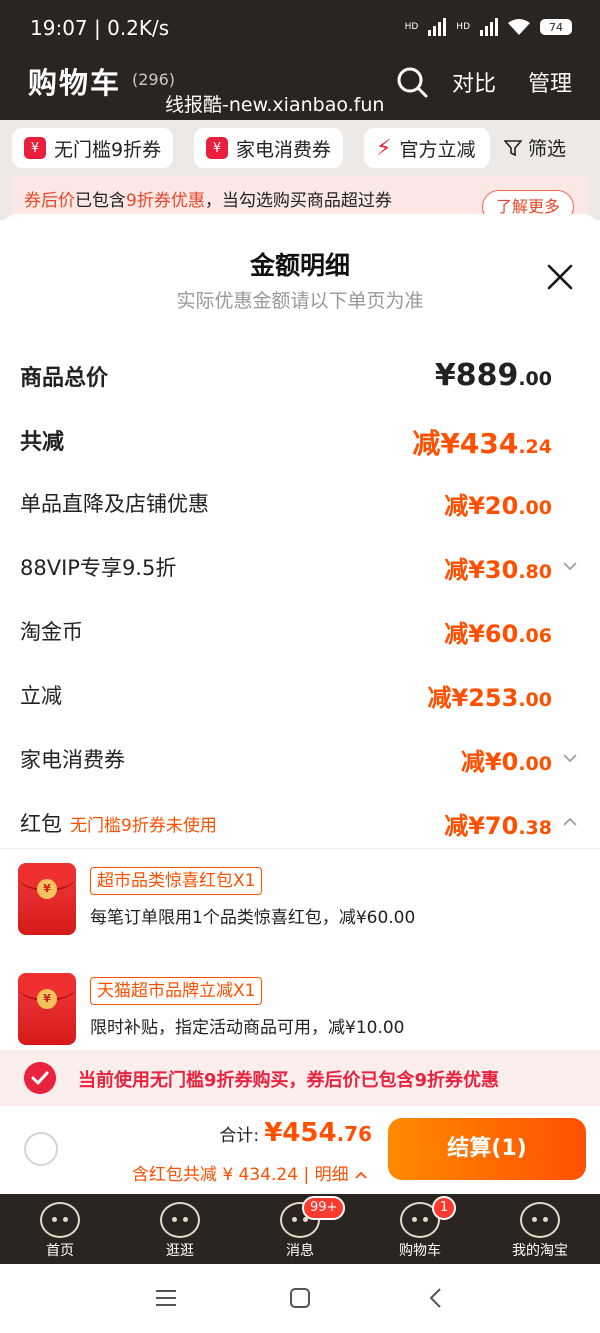 This screenshot has width=600, height=1333. I want to click on message-badge: 99+, so click(324, 1208).